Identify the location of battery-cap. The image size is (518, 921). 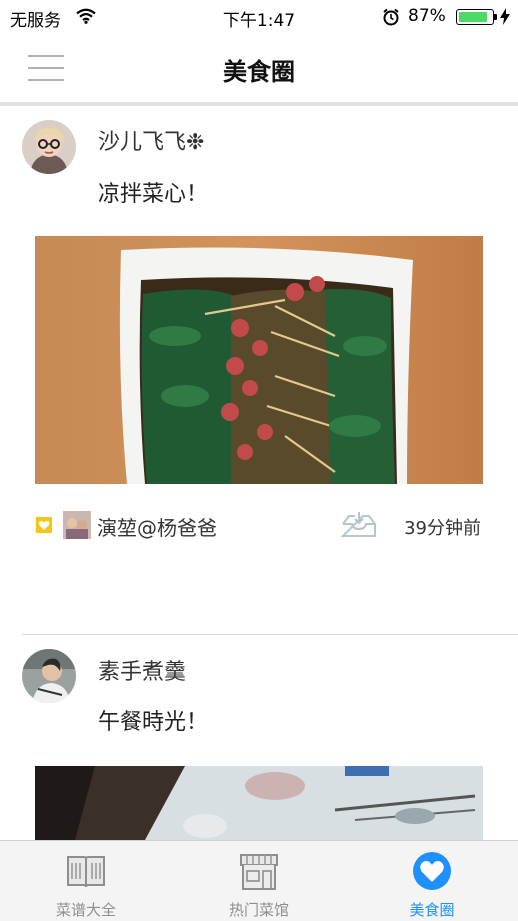
(495, 17).